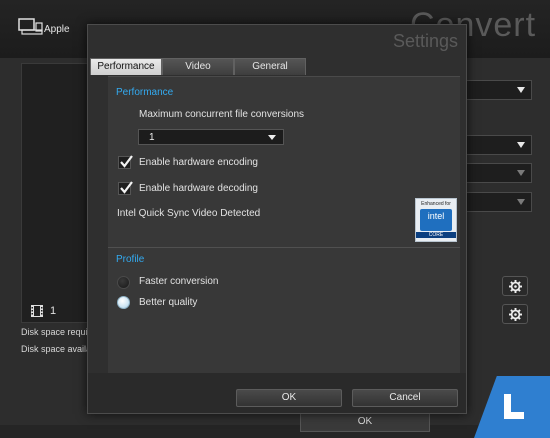 This screenshot has height=438, width=550. I want to click on hw-decoding-checkbox, so click(125, 188).